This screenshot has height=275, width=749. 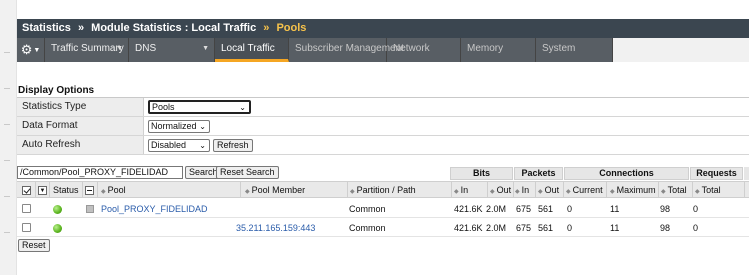 I want to click on pool-member-link: 35.211.165.159:443, so click(x=275, y=228).